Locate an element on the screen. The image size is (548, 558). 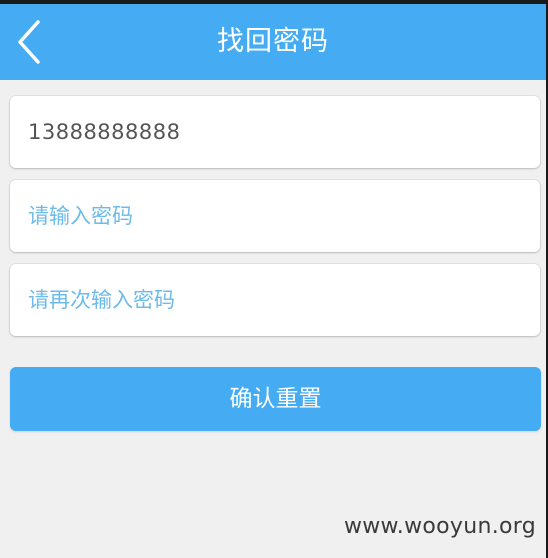
phone-field is located at coordinates (275, 132).